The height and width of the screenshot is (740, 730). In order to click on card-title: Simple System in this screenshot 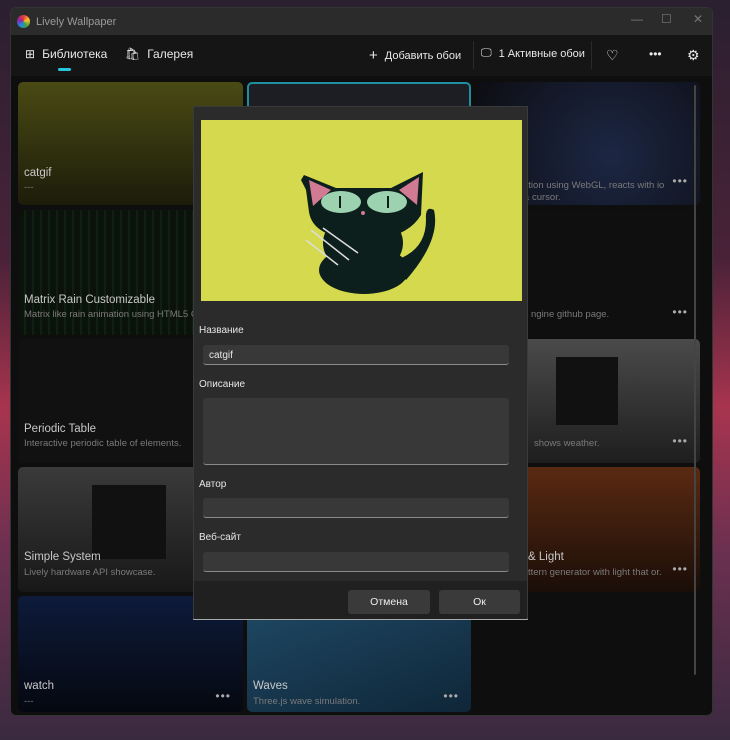, I will do `click(62, 557)`.